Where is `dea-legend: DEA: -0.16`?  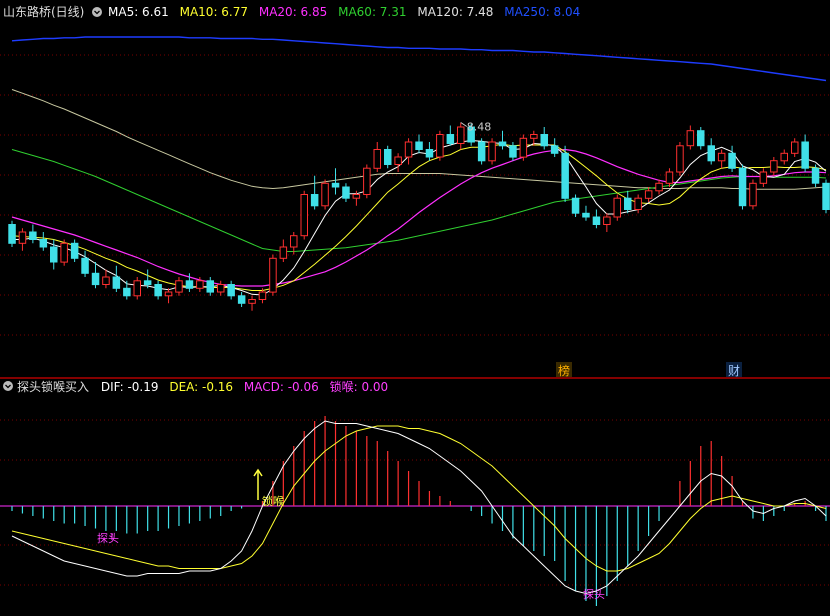
dea-legend: DEA: -0.16 is located at coordinates (201, 387).